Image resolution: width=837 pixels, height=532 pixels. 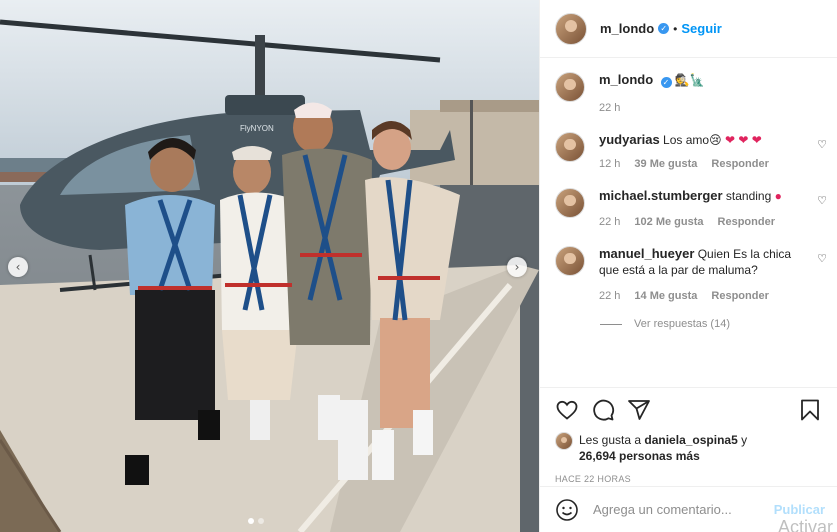 I want to click on view-replies-label: Ver respuestas (14), so click(x=682, y=324).